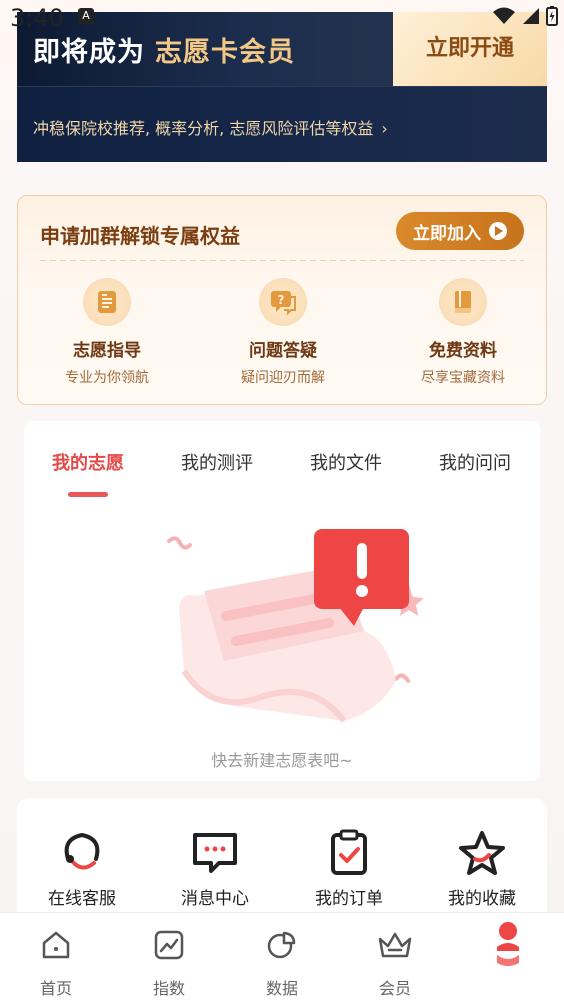  What do you see at coordinates (395, 945) in the screenshot?
I see `crown-icon` at bounding box center [395, 945].